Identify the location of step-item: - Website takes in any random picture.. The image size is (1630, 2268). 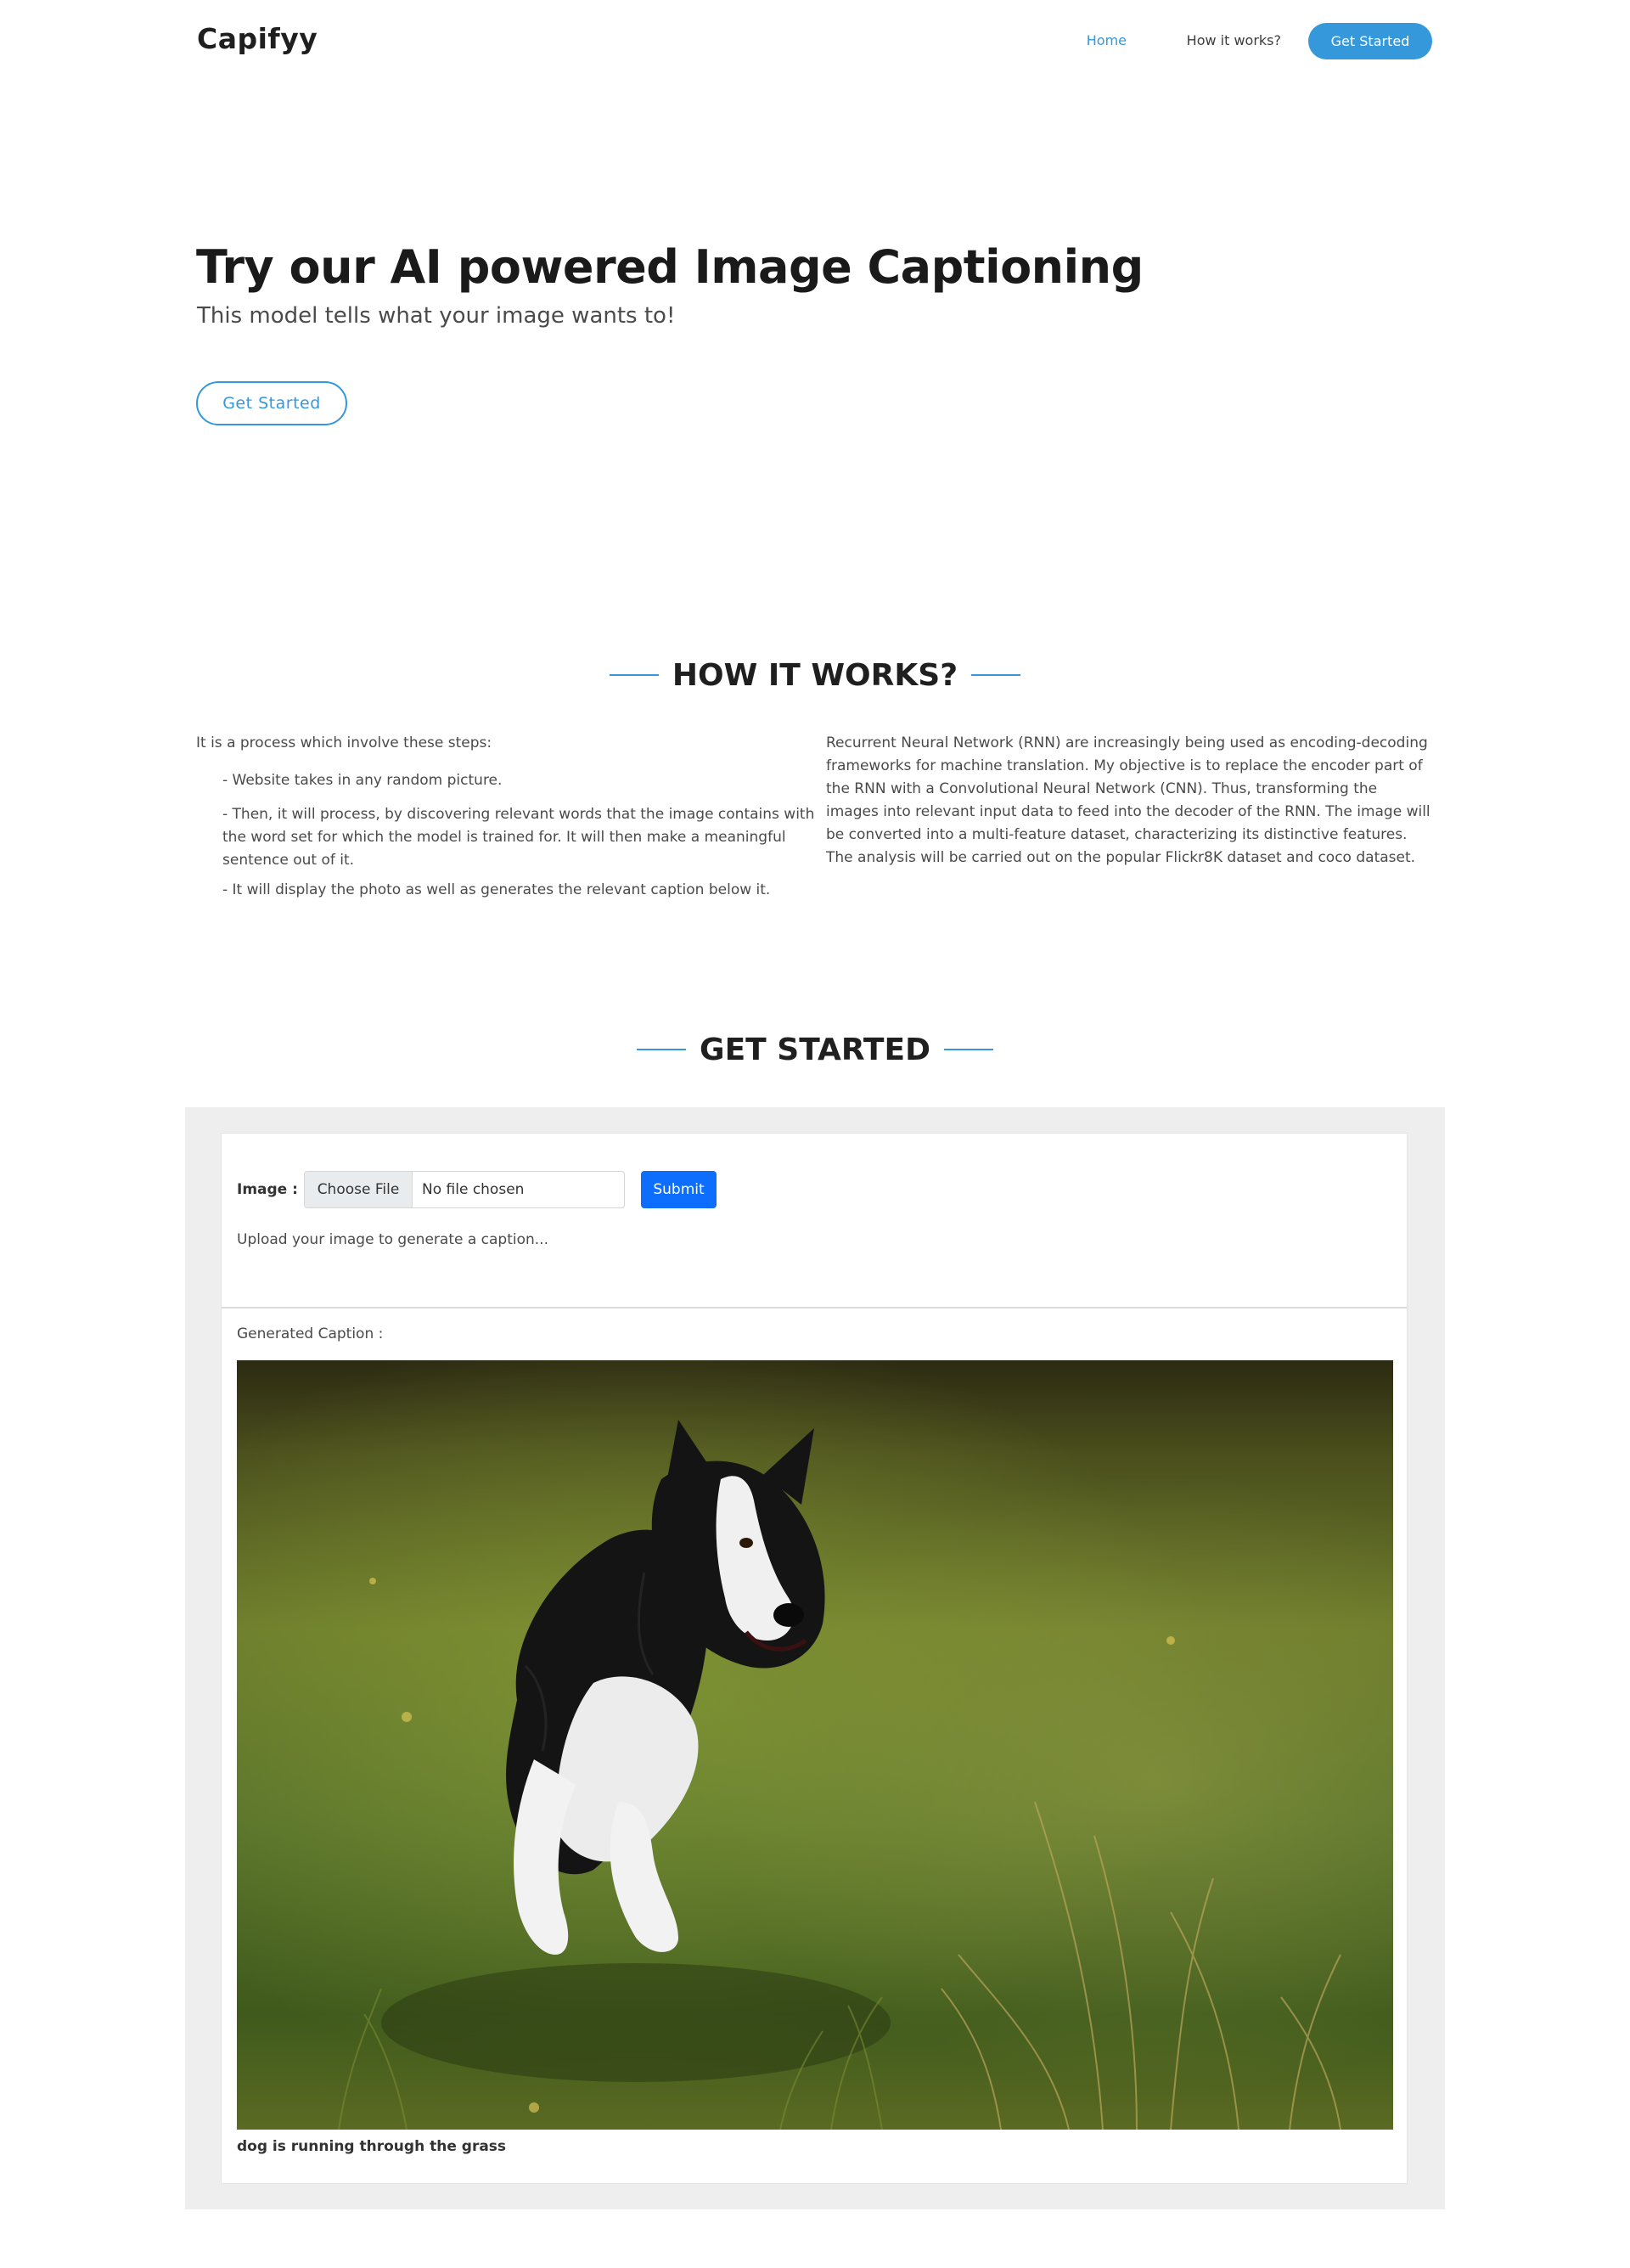
(363, 780).